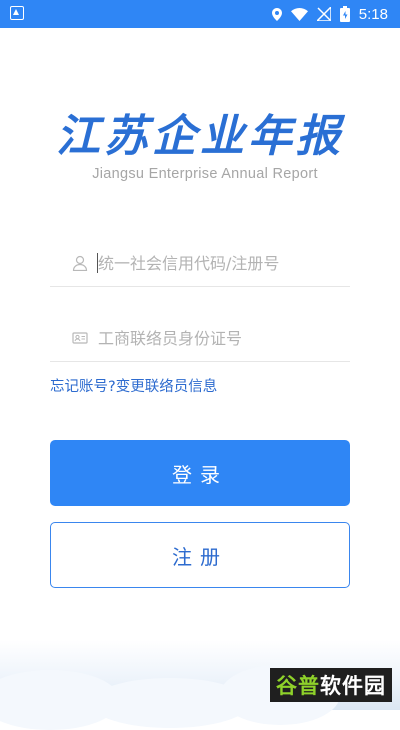 This screenshot has width=400, height=730. Describe the element at coordinates (17, 13) in the screenshot. I see `app-notification-icon` at that location.